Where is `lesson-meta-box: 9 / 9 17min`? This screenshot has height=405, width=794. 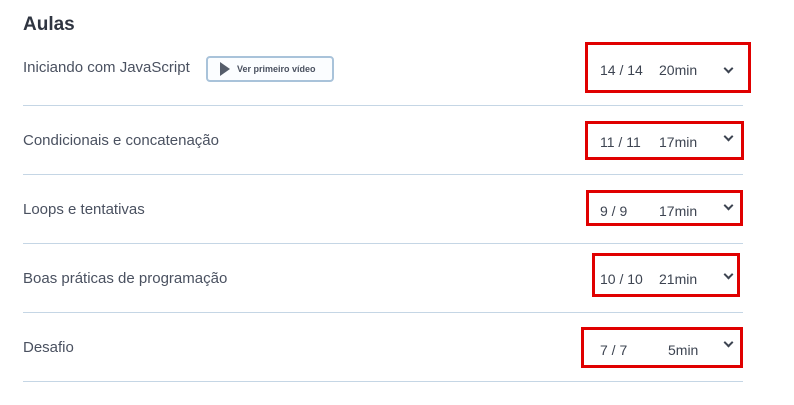
lesson-meta-box: 9 / 9 17min is located at coordinates (664, 208).